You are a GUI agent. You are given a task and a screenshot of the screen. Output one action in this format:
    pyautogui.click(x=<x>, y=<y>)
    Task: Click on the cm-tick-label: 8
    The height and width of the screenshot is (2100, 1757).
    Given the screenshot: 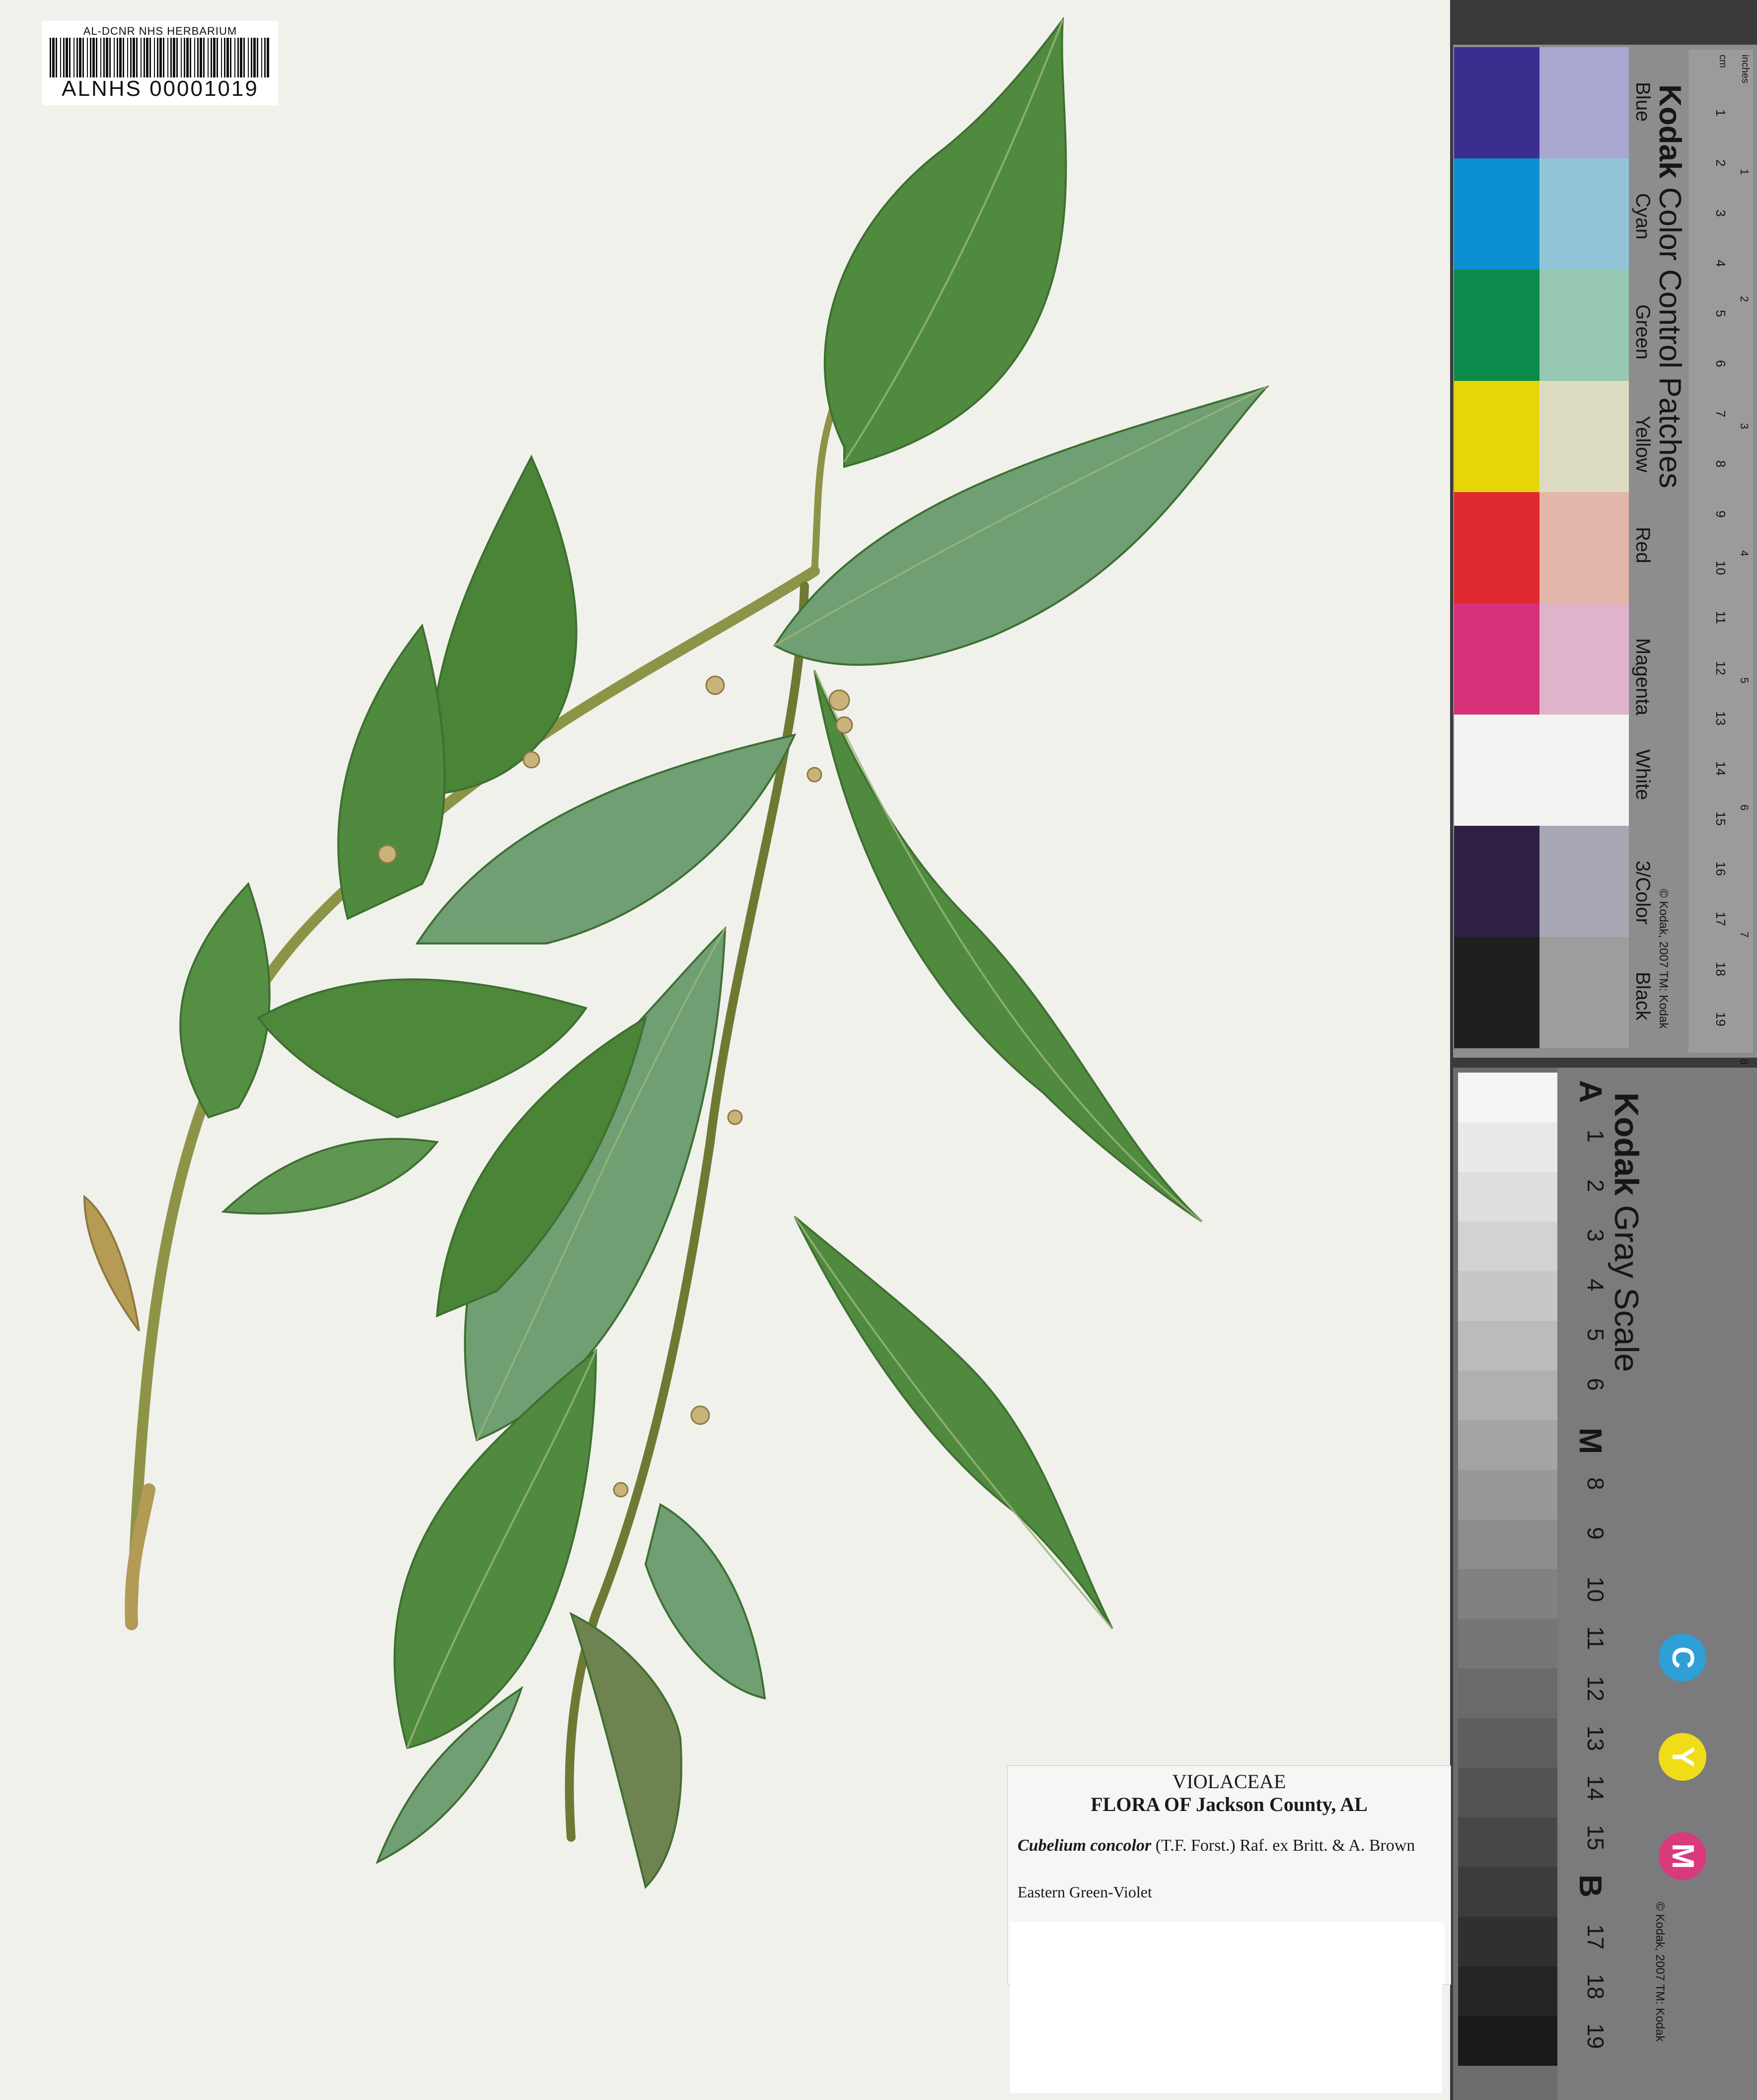 What is the action you would take?
    pyautogui.click(x=1720, y=464)
    